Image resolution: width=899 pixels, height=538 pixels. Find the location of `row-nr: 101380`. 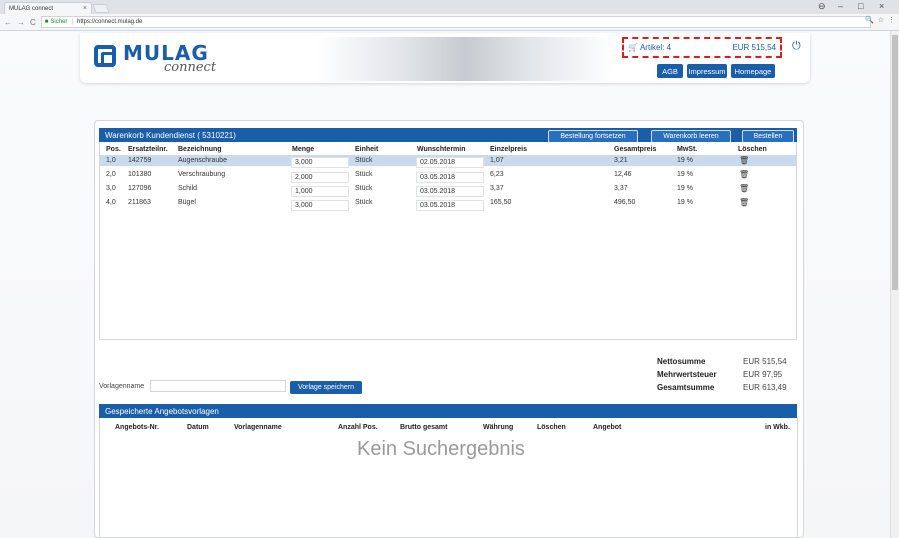

row-nr: 101380 is located at coordinates (140, 174).